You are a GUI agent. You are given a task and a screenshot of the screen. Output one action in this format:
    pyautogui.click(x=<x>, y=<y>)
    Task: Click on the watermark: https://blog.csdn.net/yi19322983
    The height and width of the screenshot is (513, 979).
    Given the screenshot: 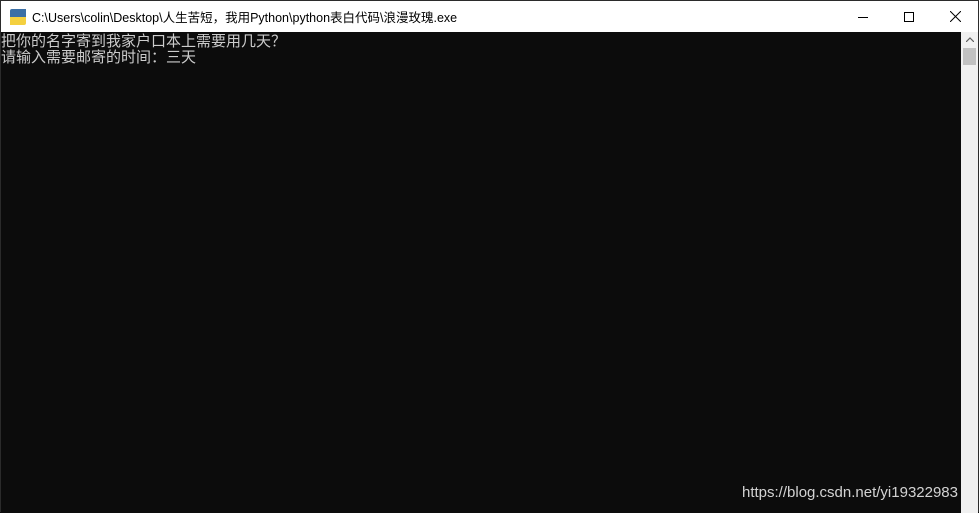 What is the action you would take?
    pyautogui.click(x=850, y=492)
    